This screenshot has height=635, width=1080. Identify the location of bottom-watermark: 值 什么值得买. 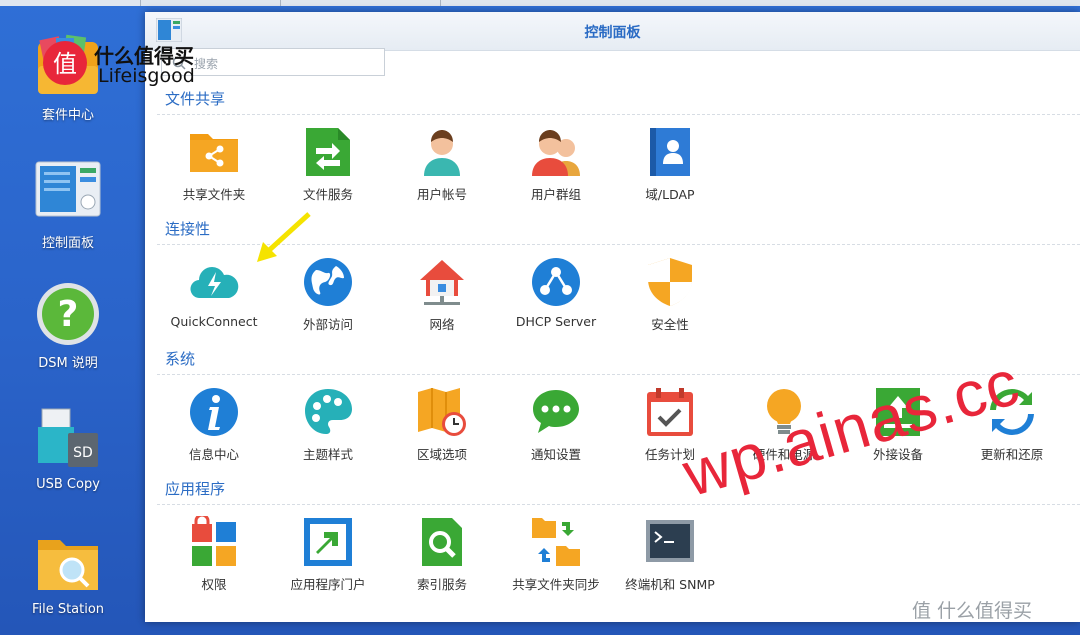
(972, 611).